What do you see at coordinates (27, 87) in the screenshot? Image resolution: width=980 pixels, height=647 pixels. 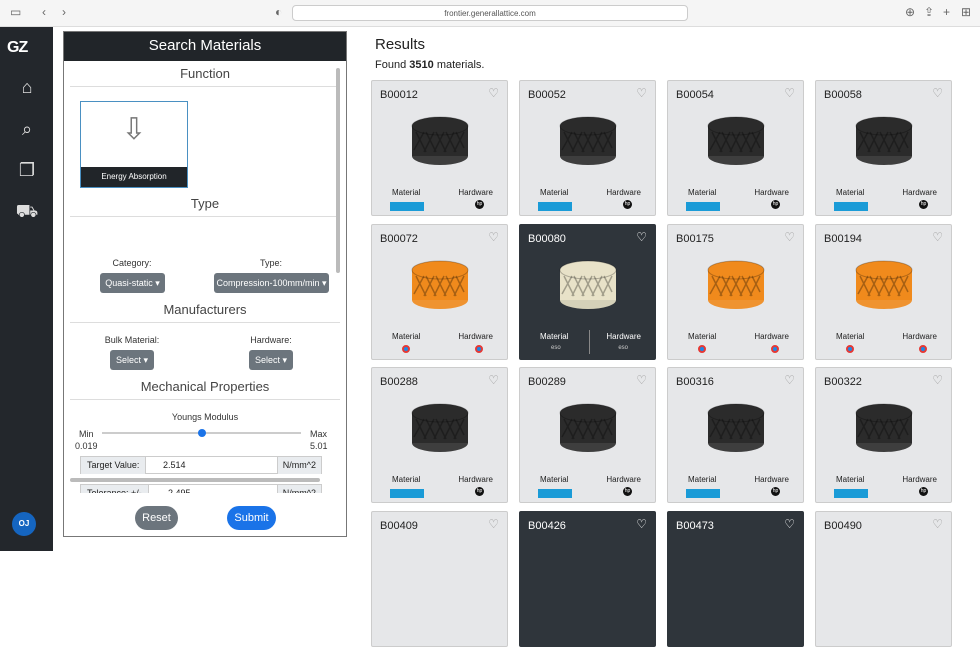 I see `home-icon: ⌂` at bounding box center [27, 87].